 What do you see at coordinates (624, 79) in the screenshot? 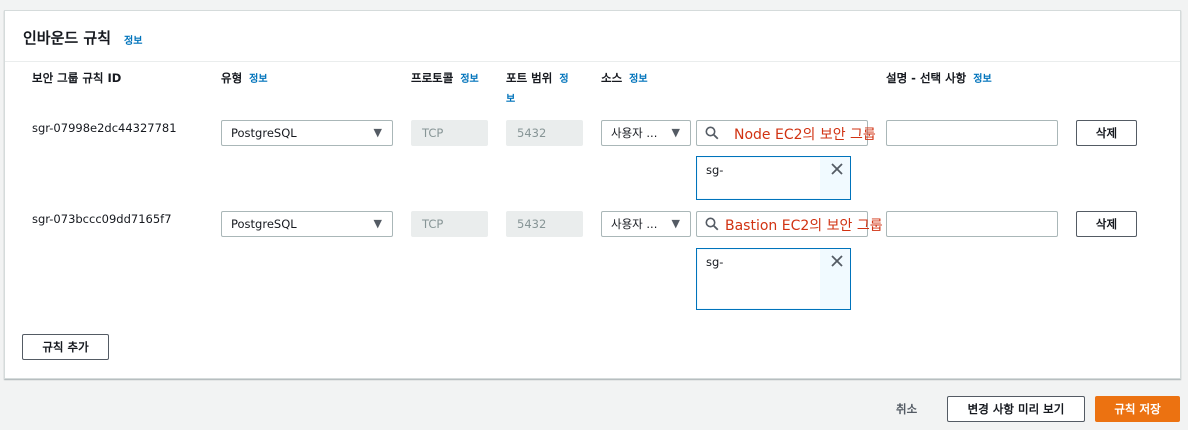
I see `column-header-source: 소스 정보` at bounding box center [624, 79].